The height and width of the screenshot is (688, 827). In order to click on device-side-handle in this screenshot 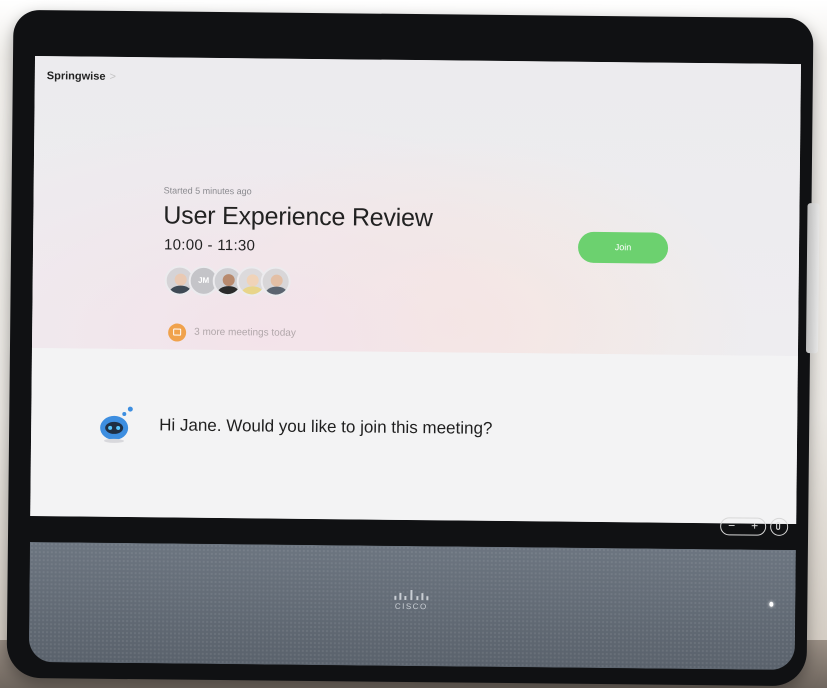, I will do `click(812, 278)`.